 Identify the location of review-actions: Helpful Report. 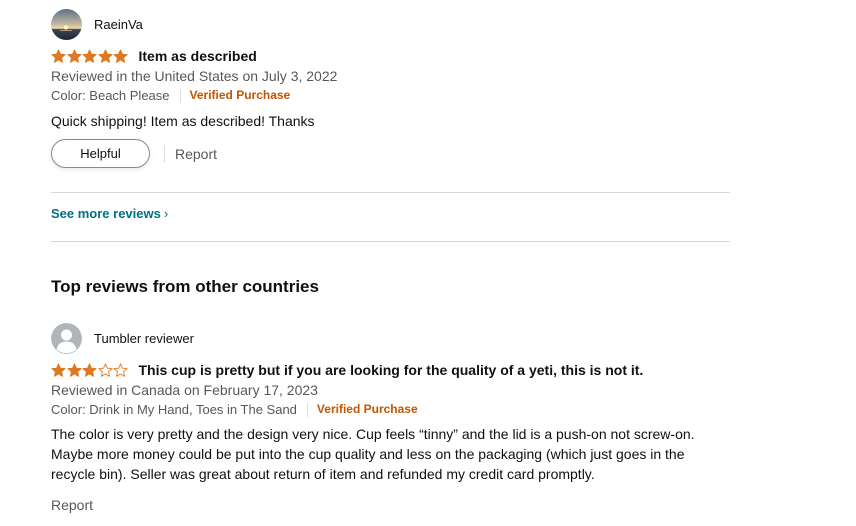
(391, 153).